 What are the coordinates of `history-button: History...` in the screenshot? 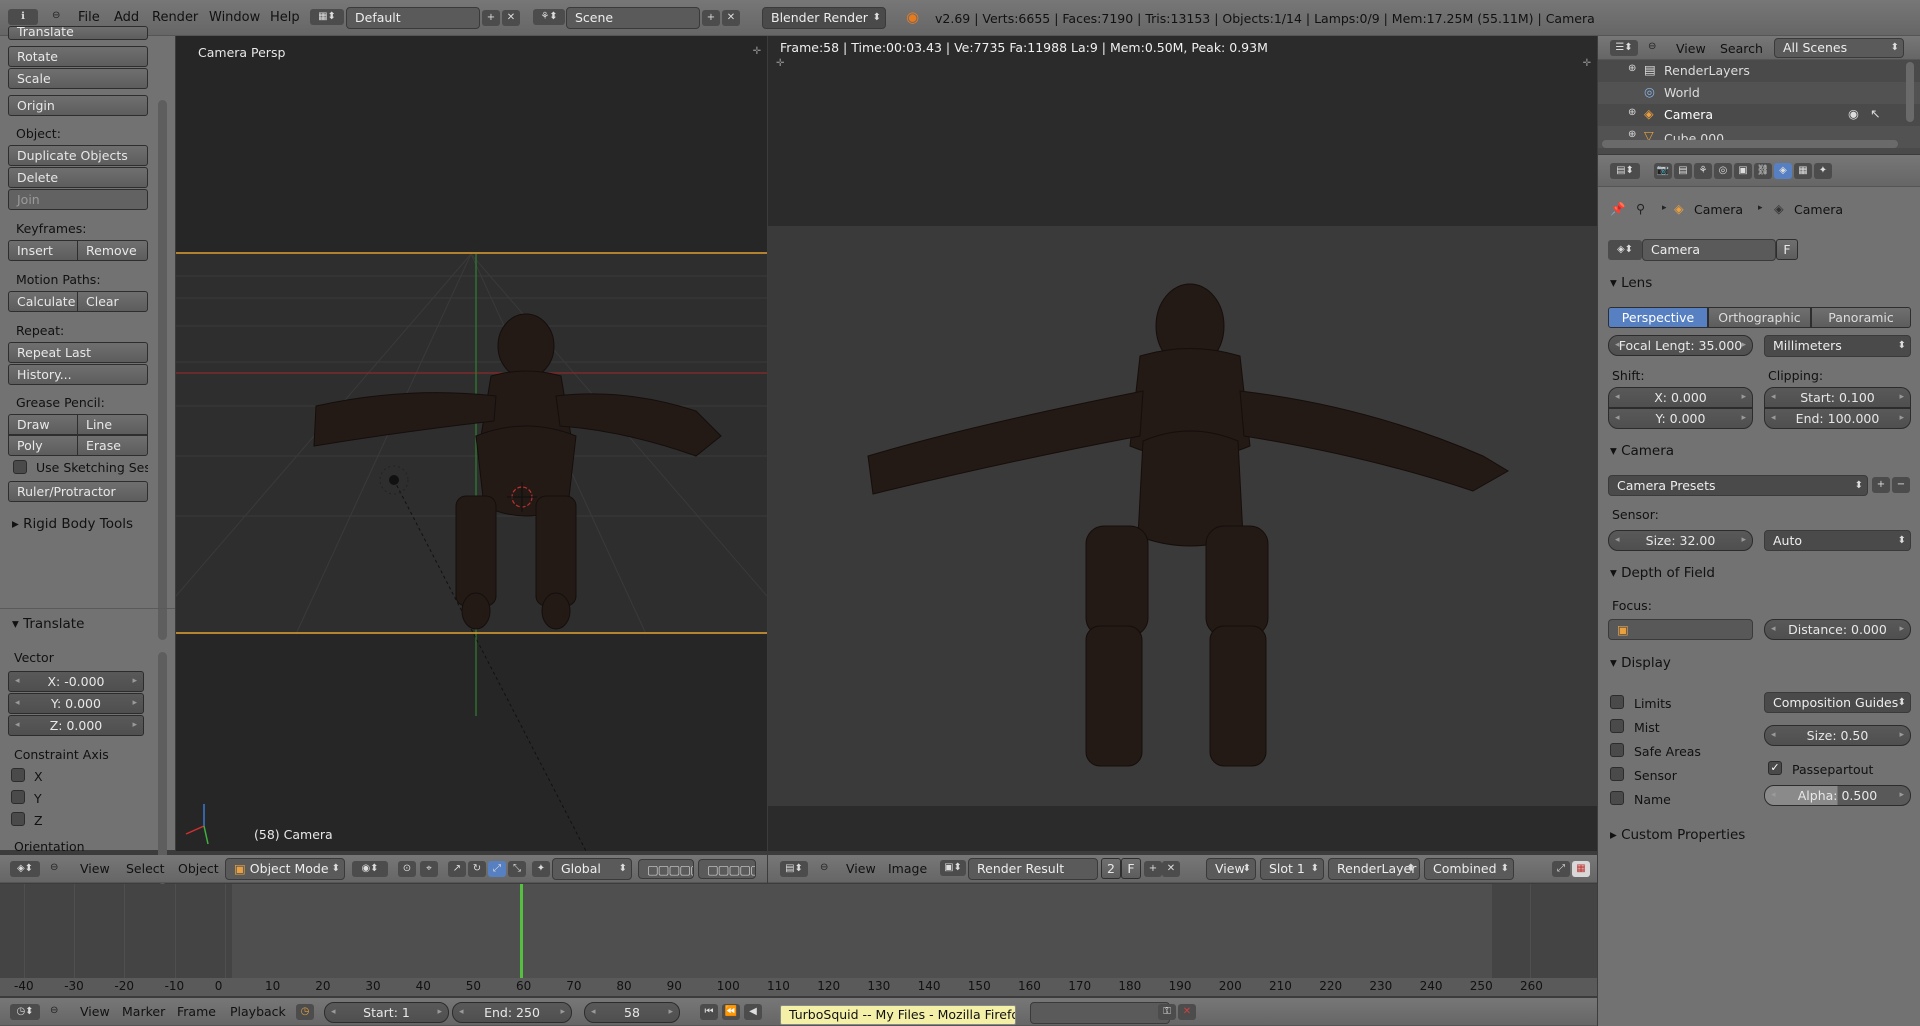 It's located at (78, 374).